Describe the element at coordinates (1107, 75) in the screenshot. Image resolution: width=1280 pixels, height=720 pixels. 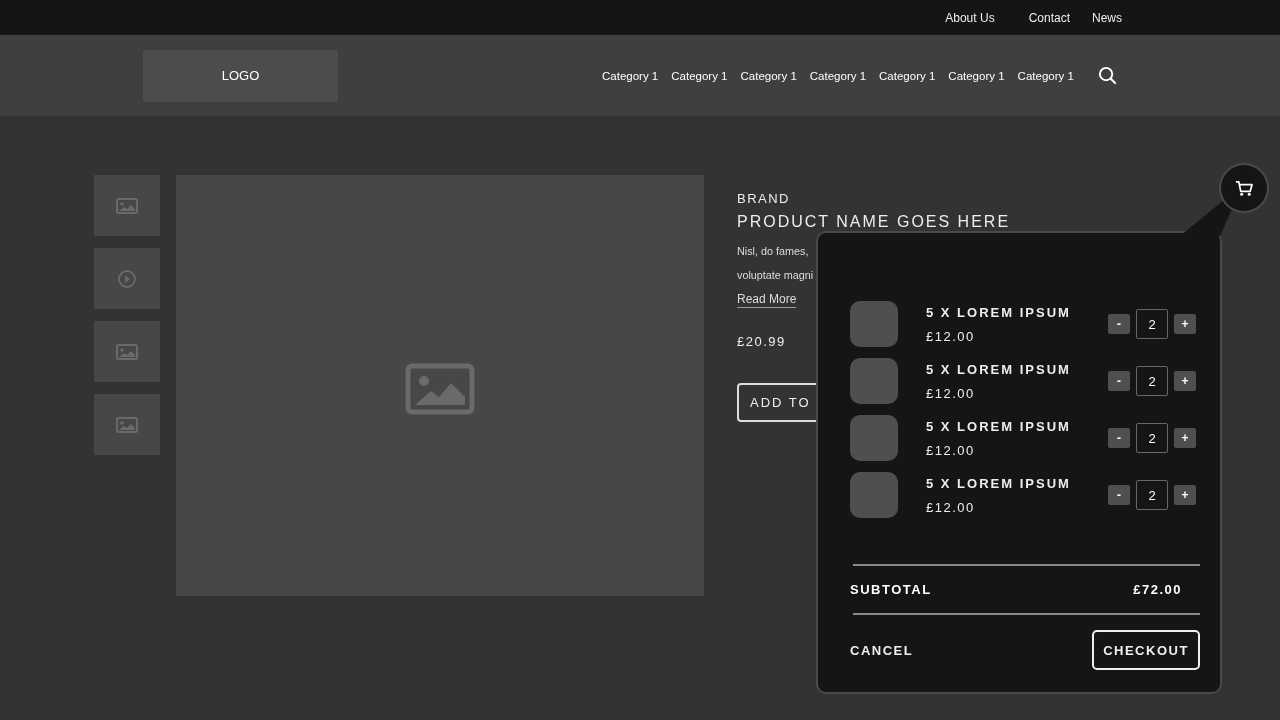
I see `search-icon` at that location.